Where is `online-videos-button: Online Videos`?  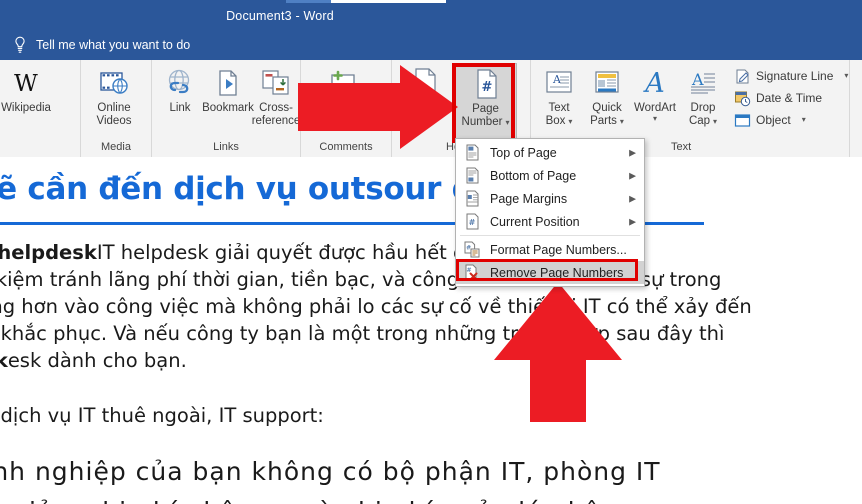
online-videos-button: Online Videos is located at coordinates (114, 95).